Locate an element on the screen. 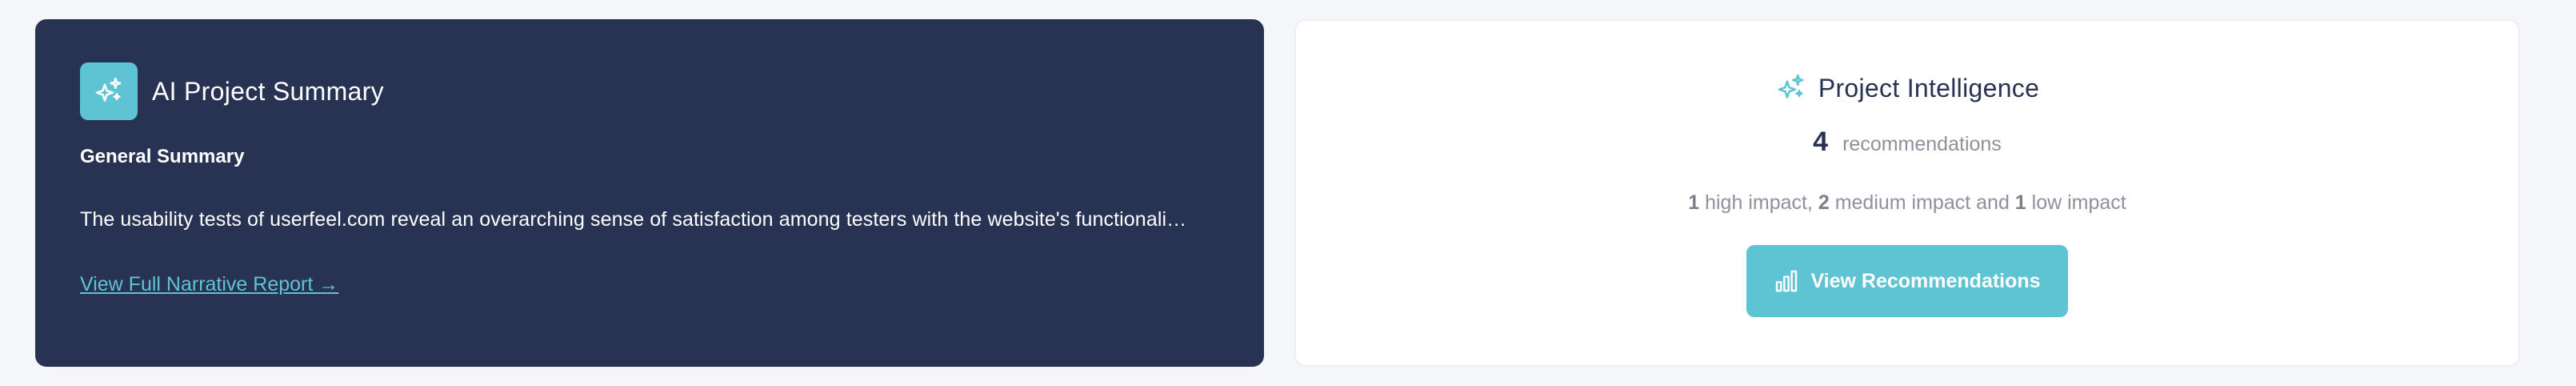  medium-impact-label: medium impact and is located at coordinates (1922, 203).